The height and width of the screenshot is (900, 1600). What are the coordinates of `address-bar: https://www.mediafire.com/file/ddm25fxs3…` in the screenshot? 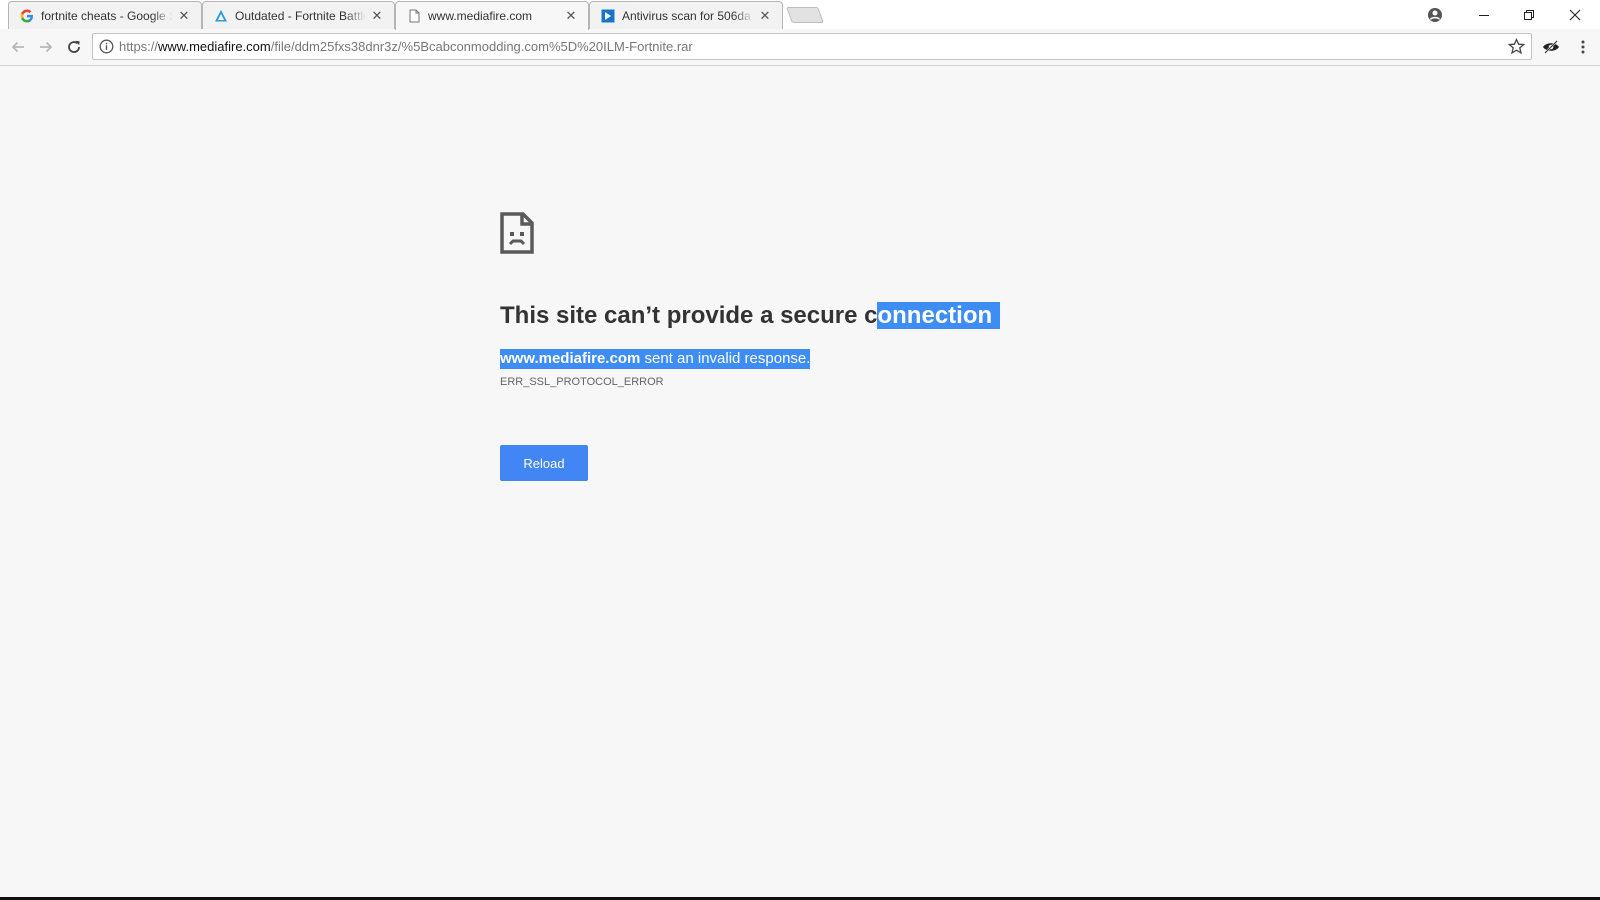 It's located at (812, 46).